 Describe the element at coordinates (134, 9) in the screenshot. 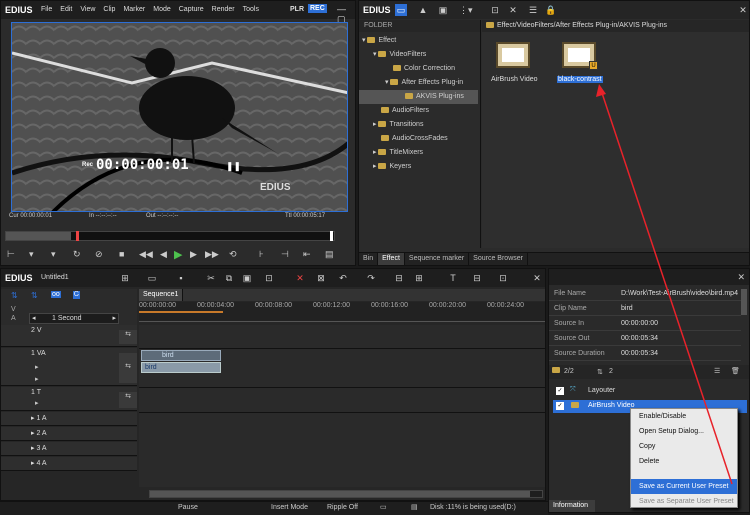

I see `menu-marker: Marker` at that location.